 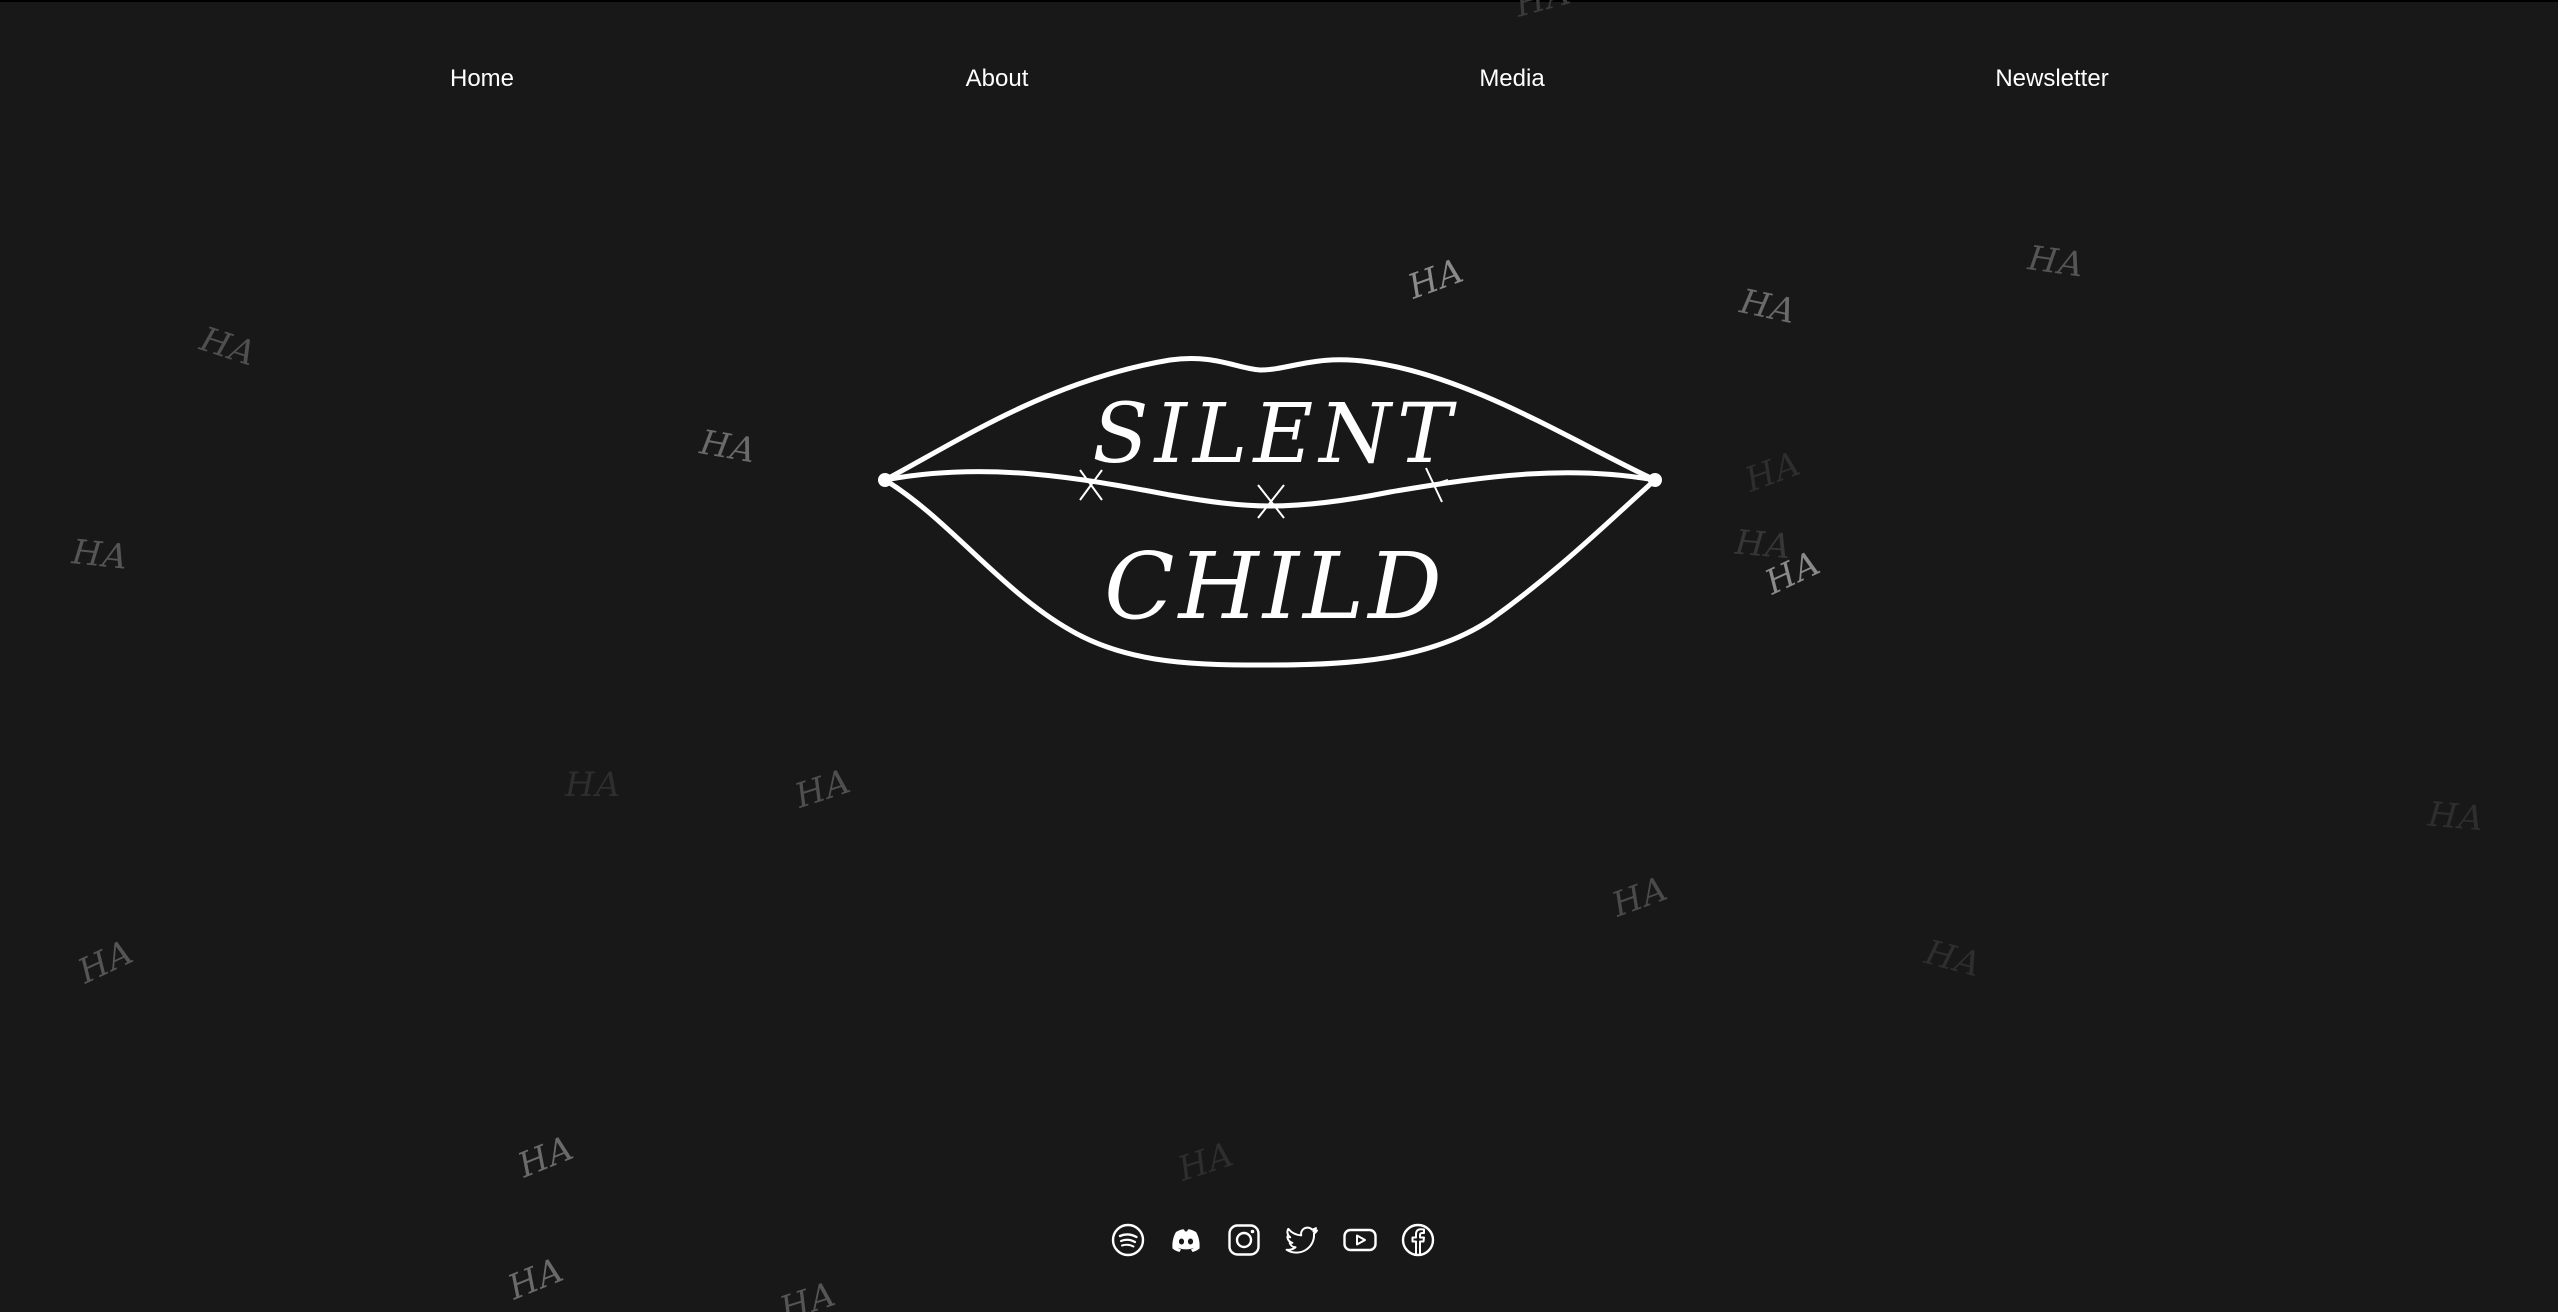 I want to click on spotify-icon, so click(x=1128, y=1240).